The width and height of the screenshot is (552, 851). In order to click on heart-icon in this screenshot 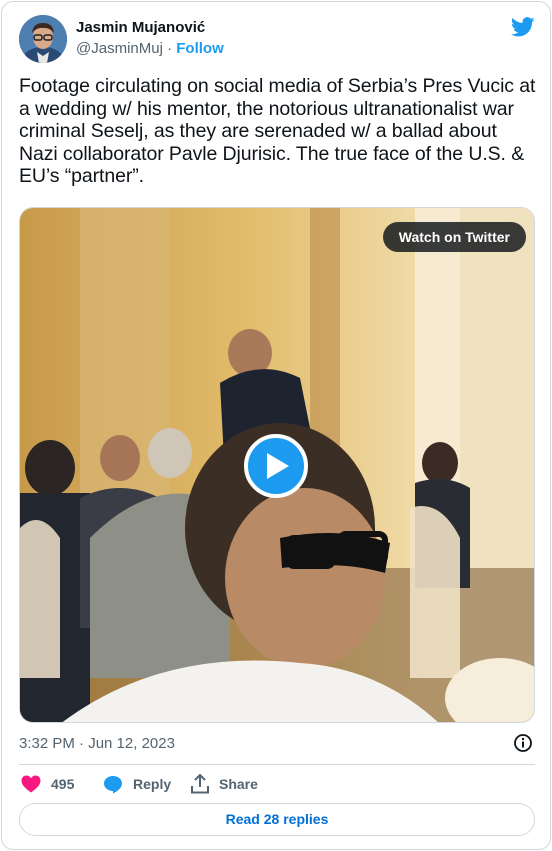, I will do `click(31, 784)`.